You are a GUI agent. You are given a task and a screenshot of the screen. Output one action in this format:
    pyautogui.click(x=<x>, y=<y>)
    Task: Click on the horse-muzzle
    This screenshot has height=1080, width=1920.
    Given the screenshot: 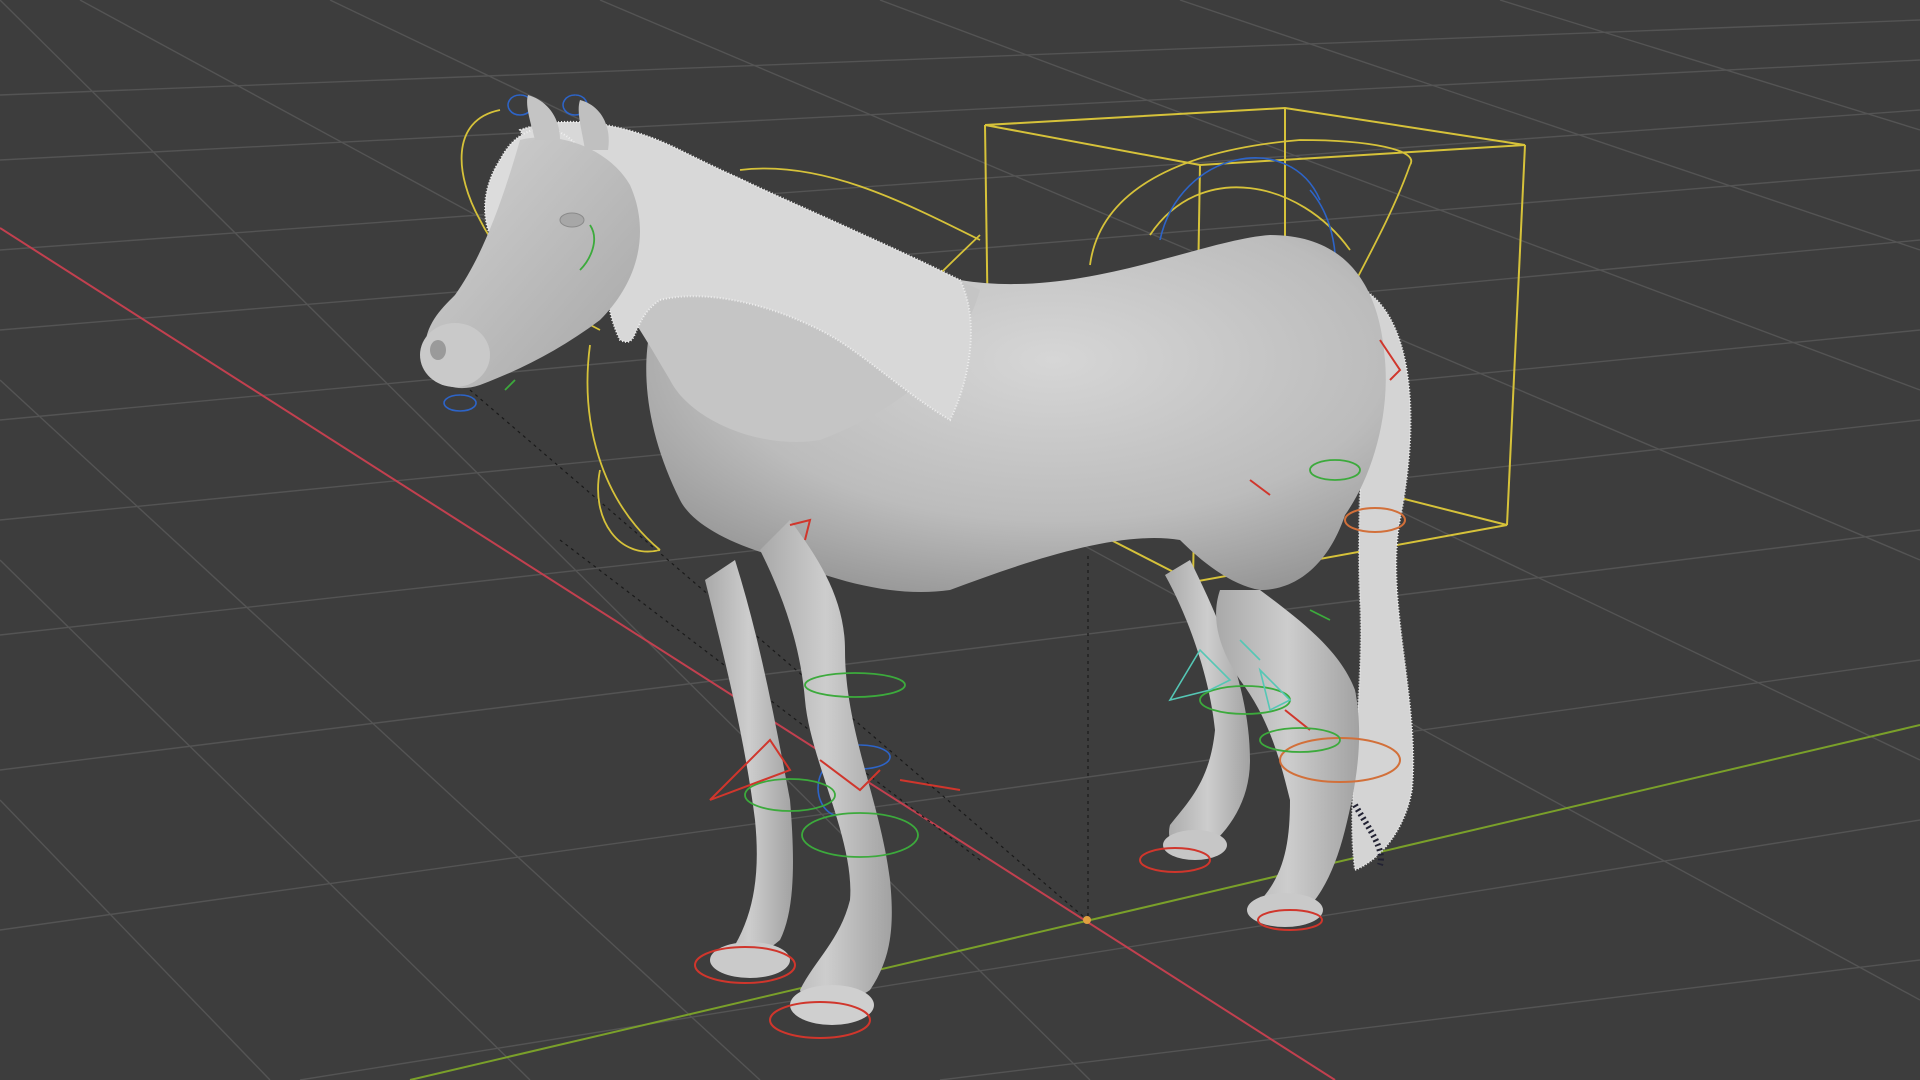 What is the action you would take?
    pyautogui.click(x=455, y=355)
    